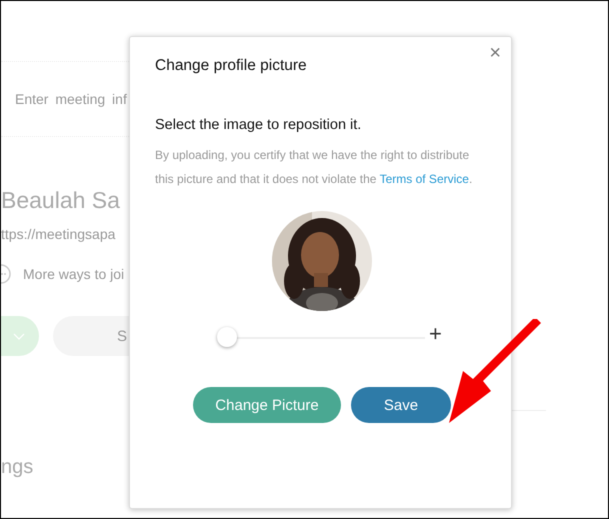 The width and height of the screenshot is (609, 519). Describe the element at coordinates (321, 338) in the screenshot. I see `zoom-slider` at that location.